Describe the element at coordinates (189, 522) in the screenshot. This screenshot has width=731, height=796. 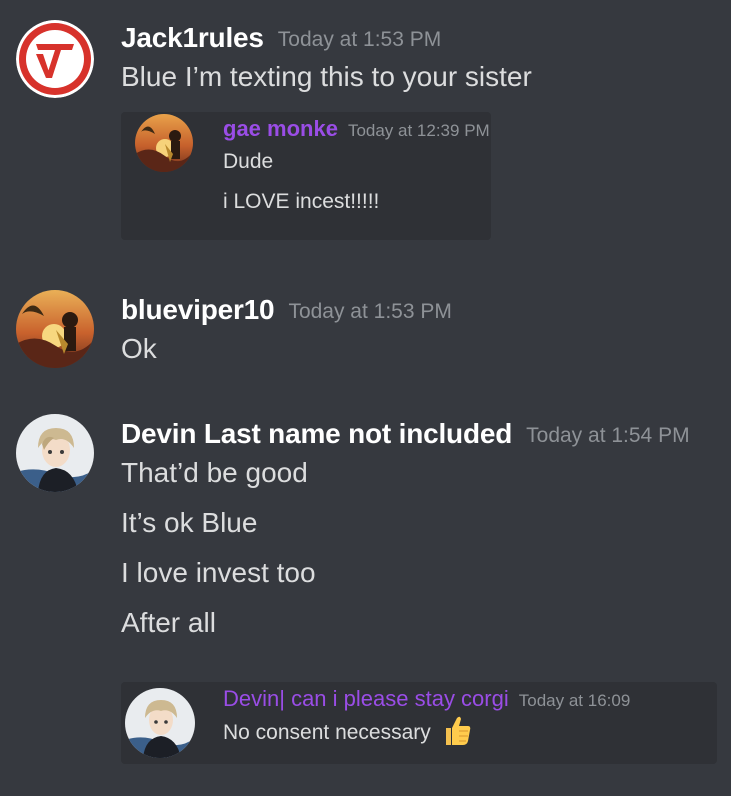
I see `message-text: It’s ok Blue` at that location.